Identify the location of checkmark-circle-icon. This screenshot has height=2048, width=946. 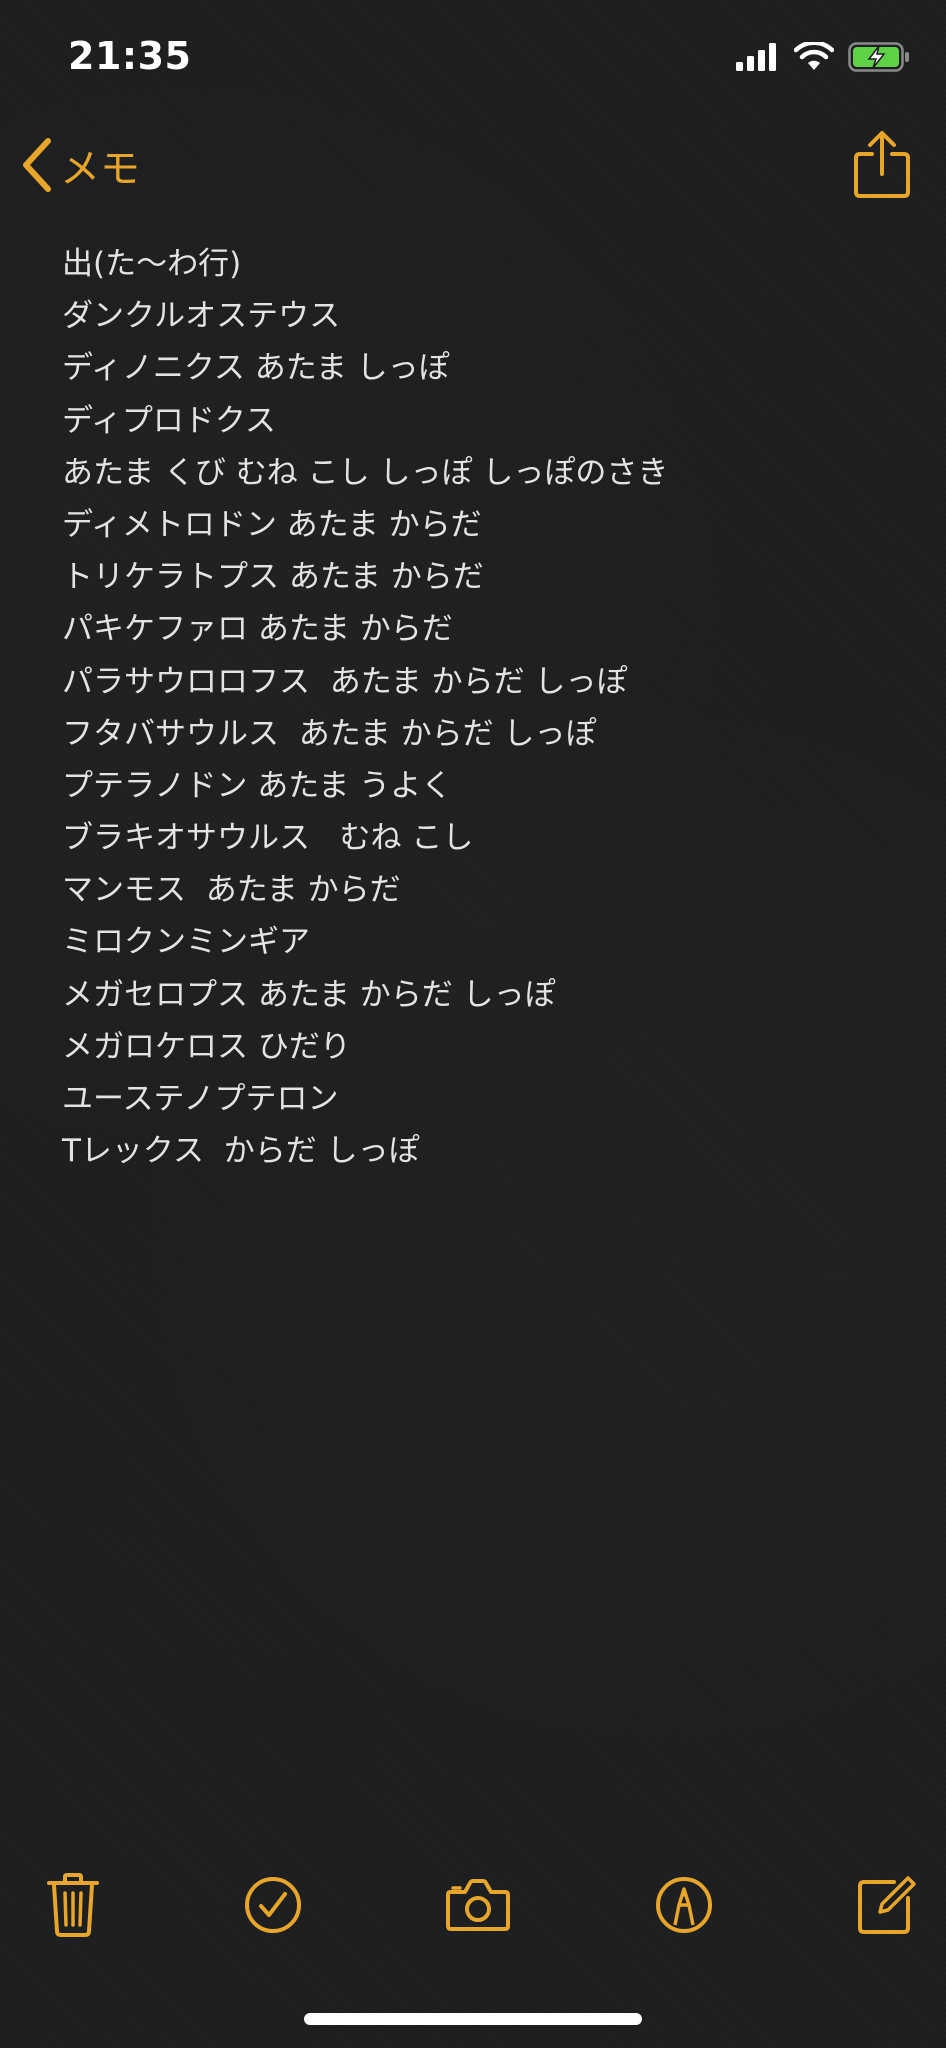
(273, 1905).